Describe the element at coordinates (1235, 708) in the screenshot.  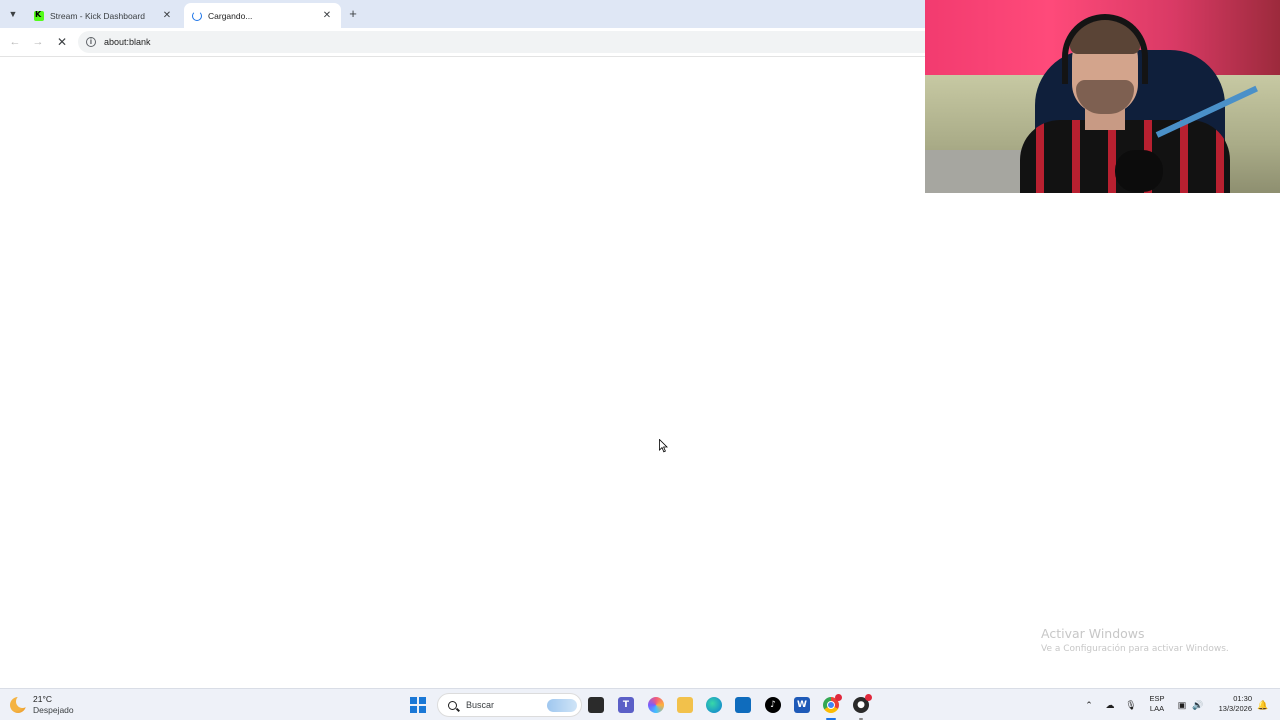
I see `clock-date: 13/3/2026` at that location.